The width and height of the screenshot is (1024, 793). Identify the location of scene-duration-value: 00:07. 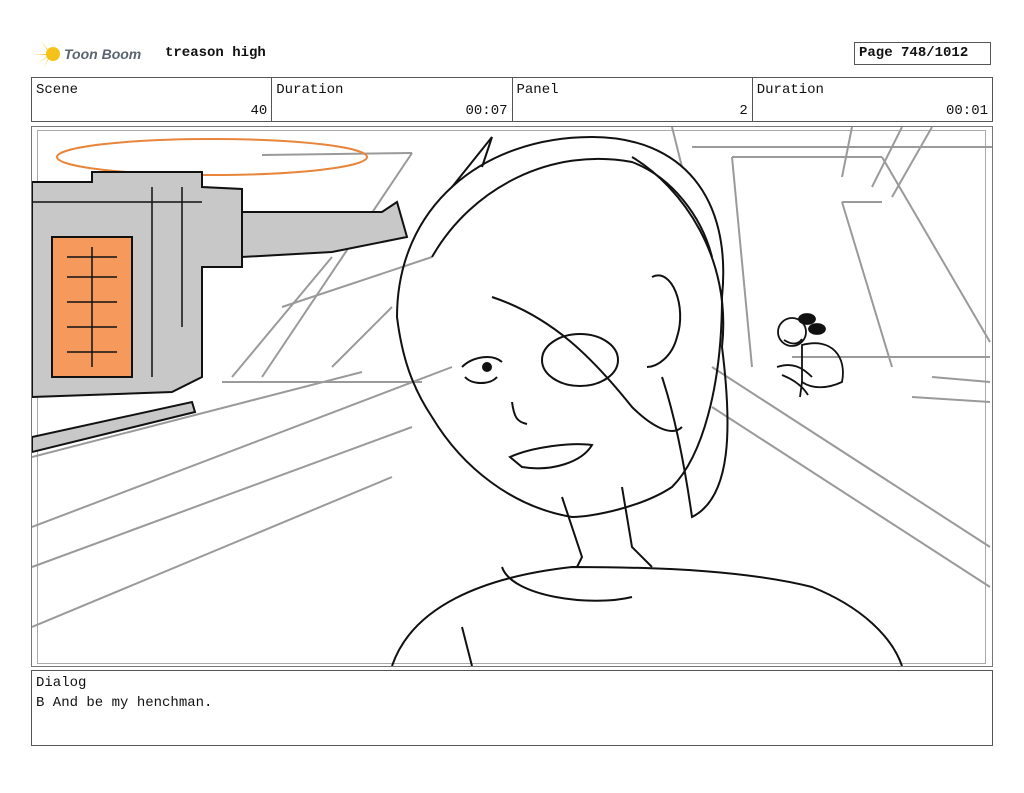
(486, 111).